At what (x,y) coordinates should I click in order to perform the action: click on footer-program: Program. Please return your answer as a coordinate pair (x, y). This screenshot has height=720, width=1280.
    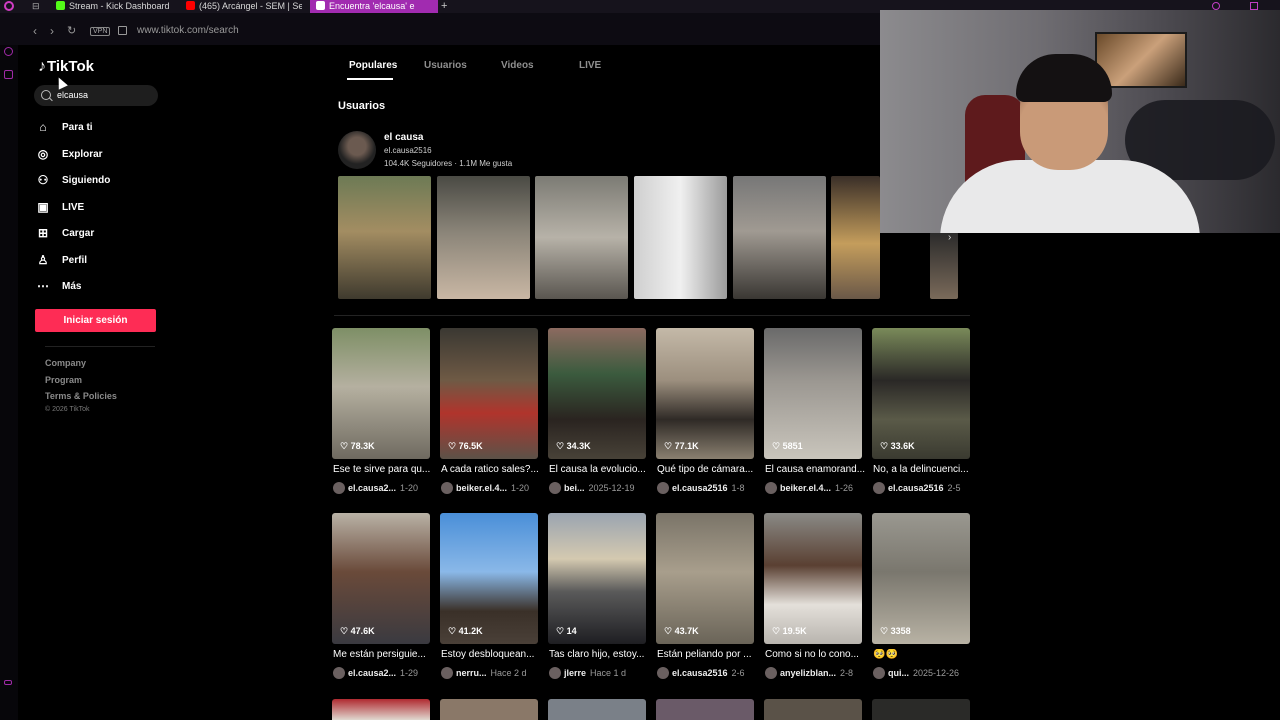
    Looking at the image, I should click on (63, 380).